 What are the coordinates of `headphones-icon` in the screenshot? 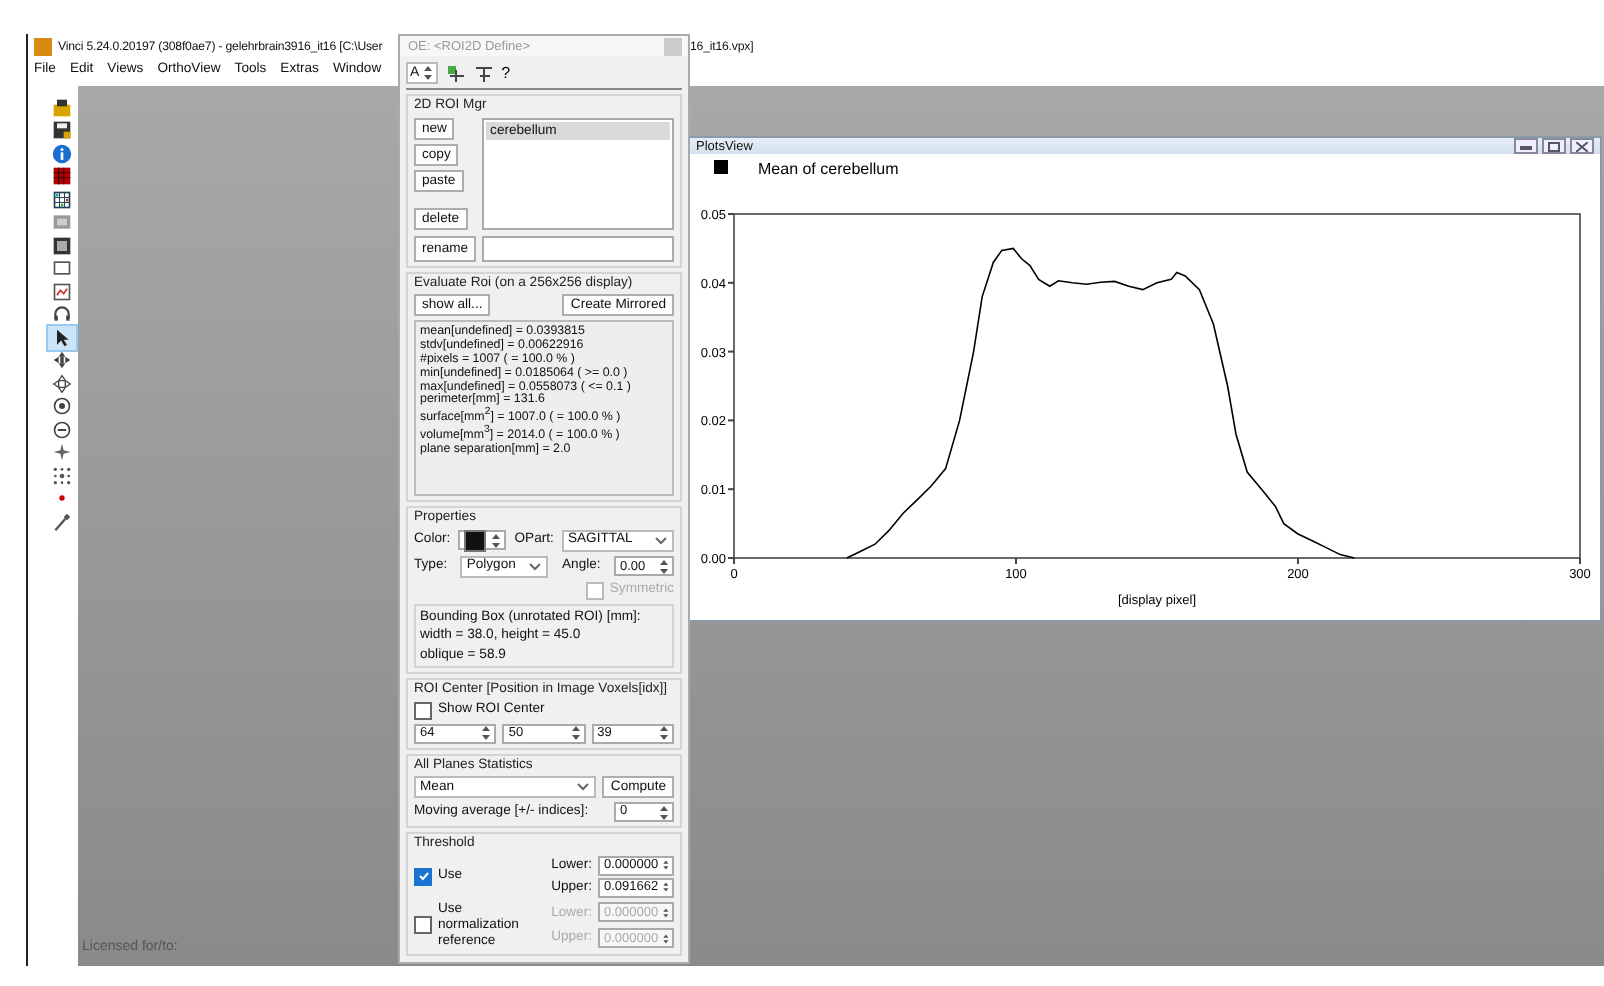 It's located at (62, 314).